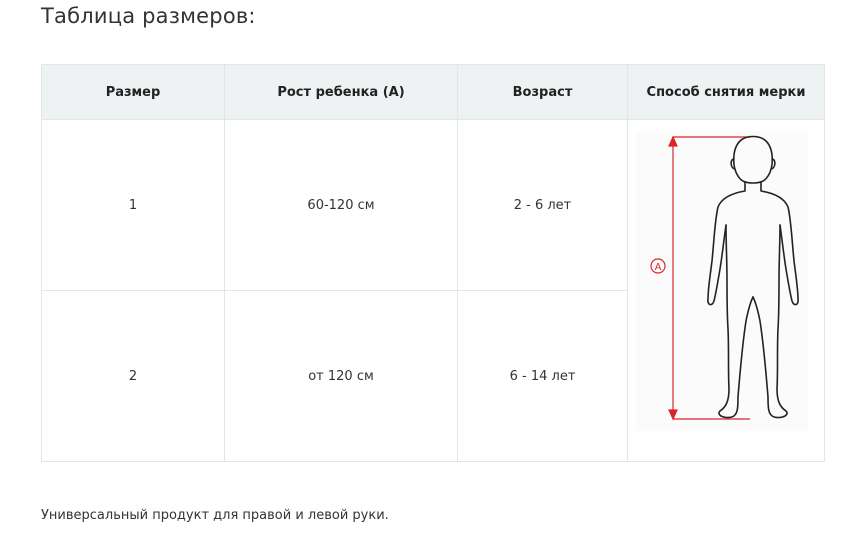 Image resolution: width=856 pixels, height=550 pixels. I want to click on header-size: Размер, so click(133, 92).